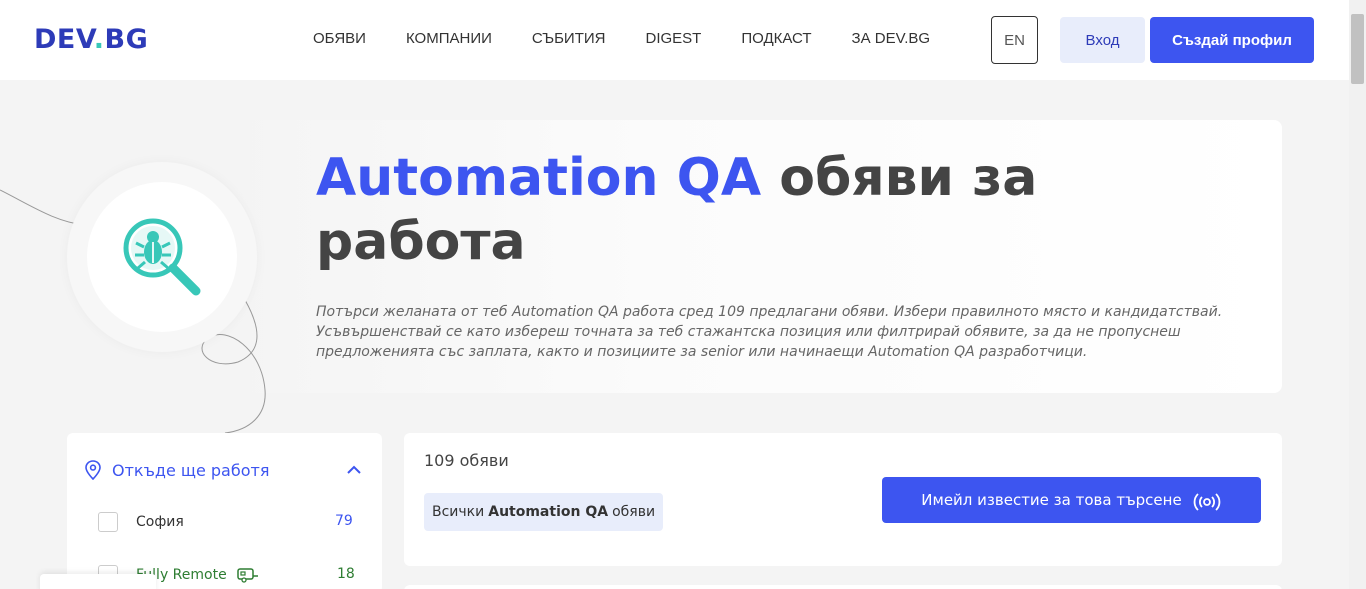 This screenshot has width=1366, height=589. I want to click on bug-search-icon, so click(162, 257).